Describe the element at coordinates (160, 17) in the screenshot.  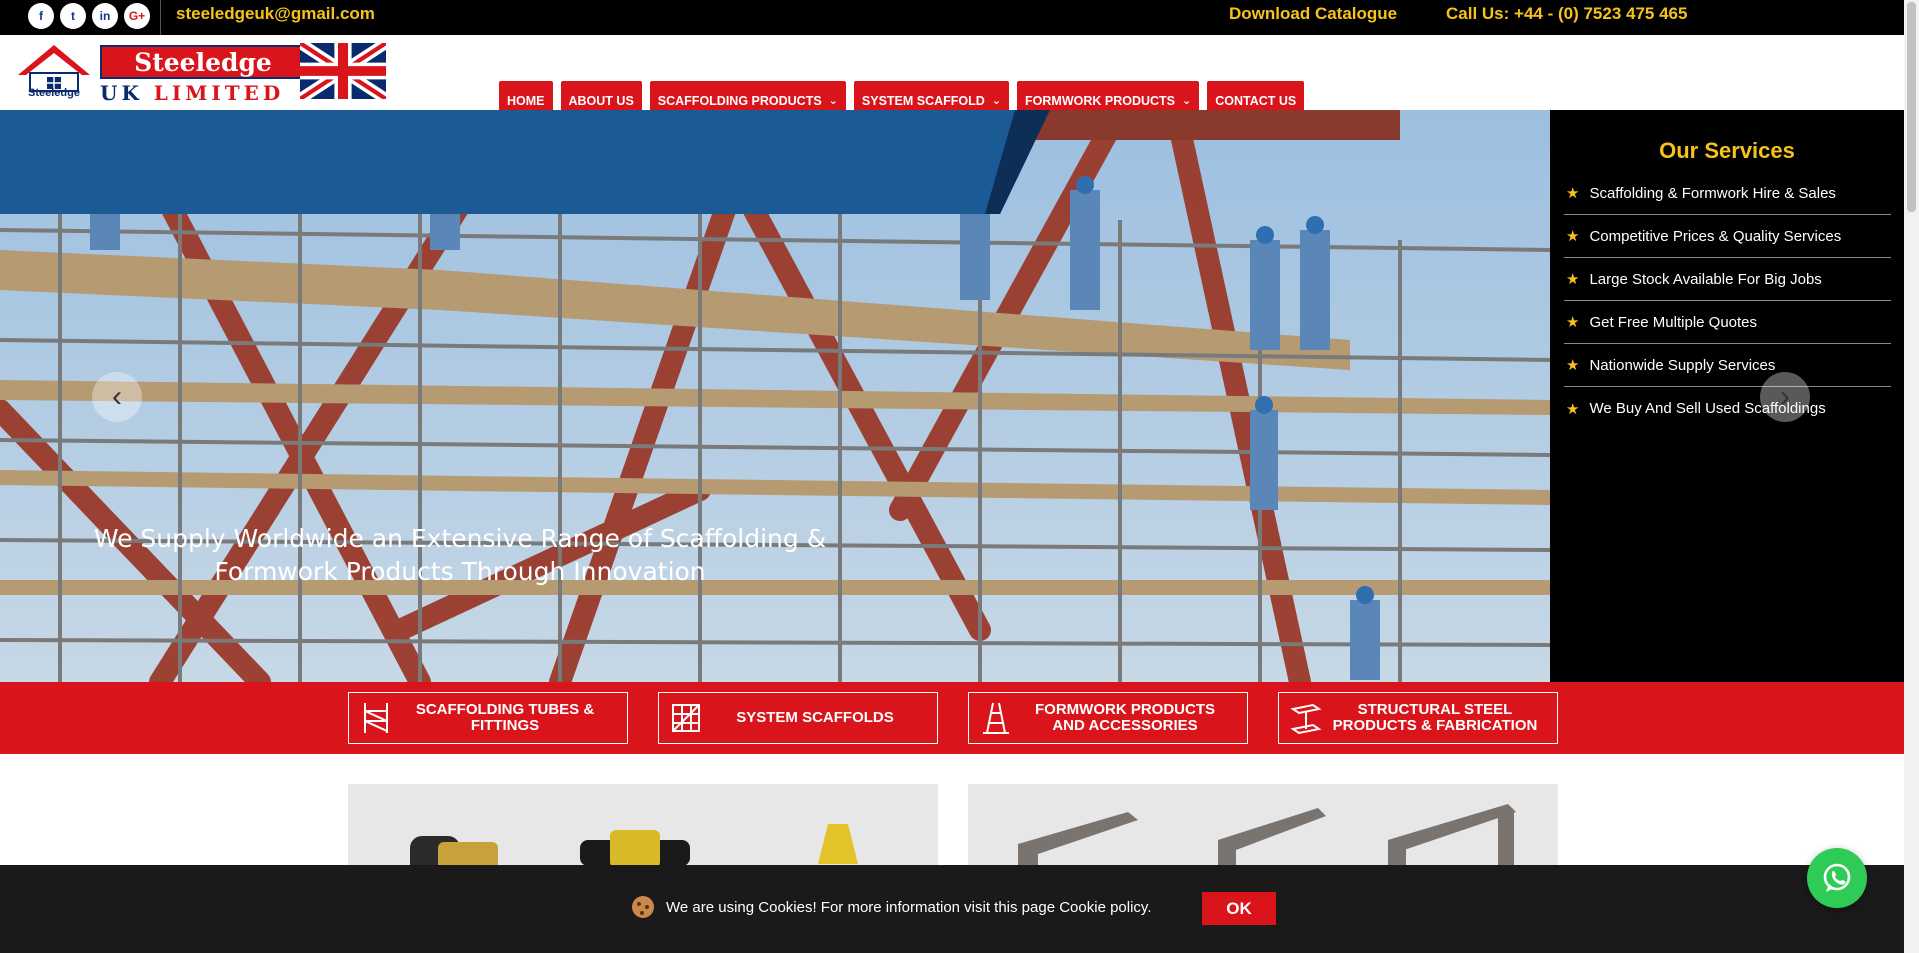
I see `topbar-divider` at that location.